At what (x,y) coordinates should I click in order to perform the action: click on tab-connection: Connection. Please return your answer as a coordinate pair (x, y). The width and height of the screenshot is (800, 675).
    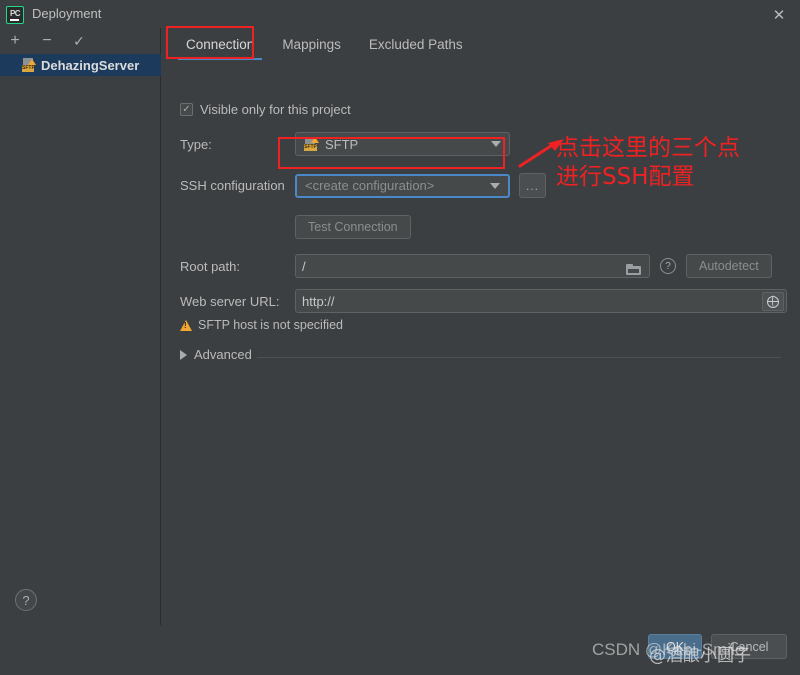
    Looking at the image, I should click on (220, 44).